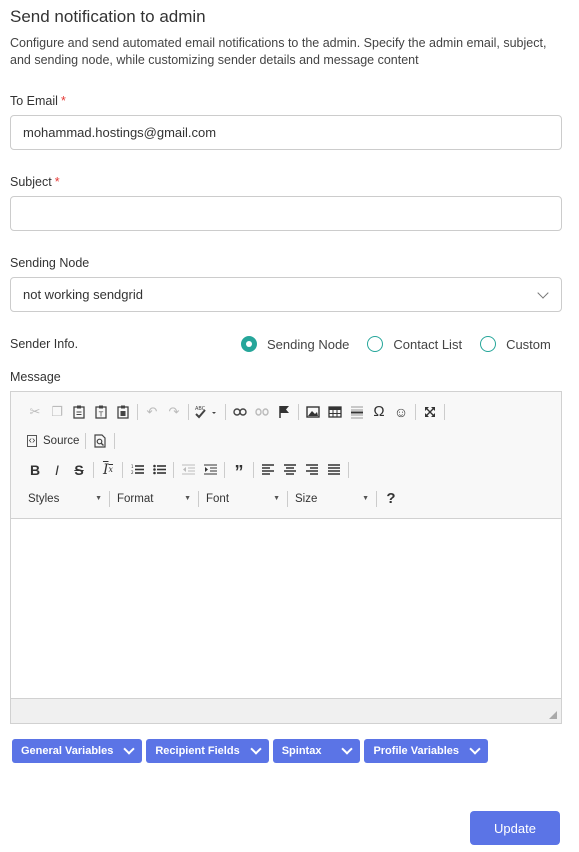 The width and height of the screenshot is (579, 852). I want to click on toolbar-row: ✂ ❐ T ↶ ↷ ABC Ω ☺, so click(289, 411).